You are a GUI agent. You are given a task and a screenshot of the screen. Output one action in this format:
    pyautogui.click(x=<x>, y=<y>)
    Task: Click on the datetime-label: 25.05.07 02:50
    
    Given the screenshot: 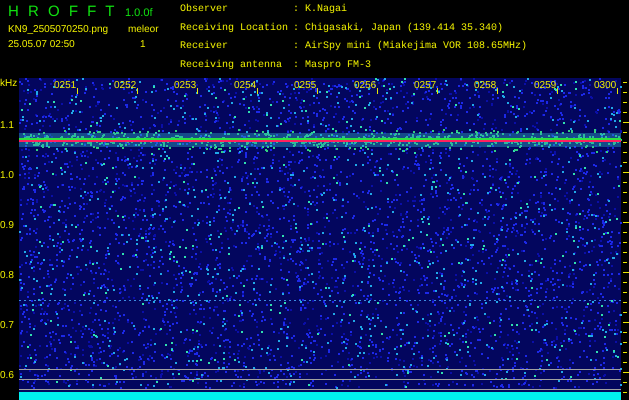 What is the action you would take?
    pyautogui.click(x=42, y=44)
    